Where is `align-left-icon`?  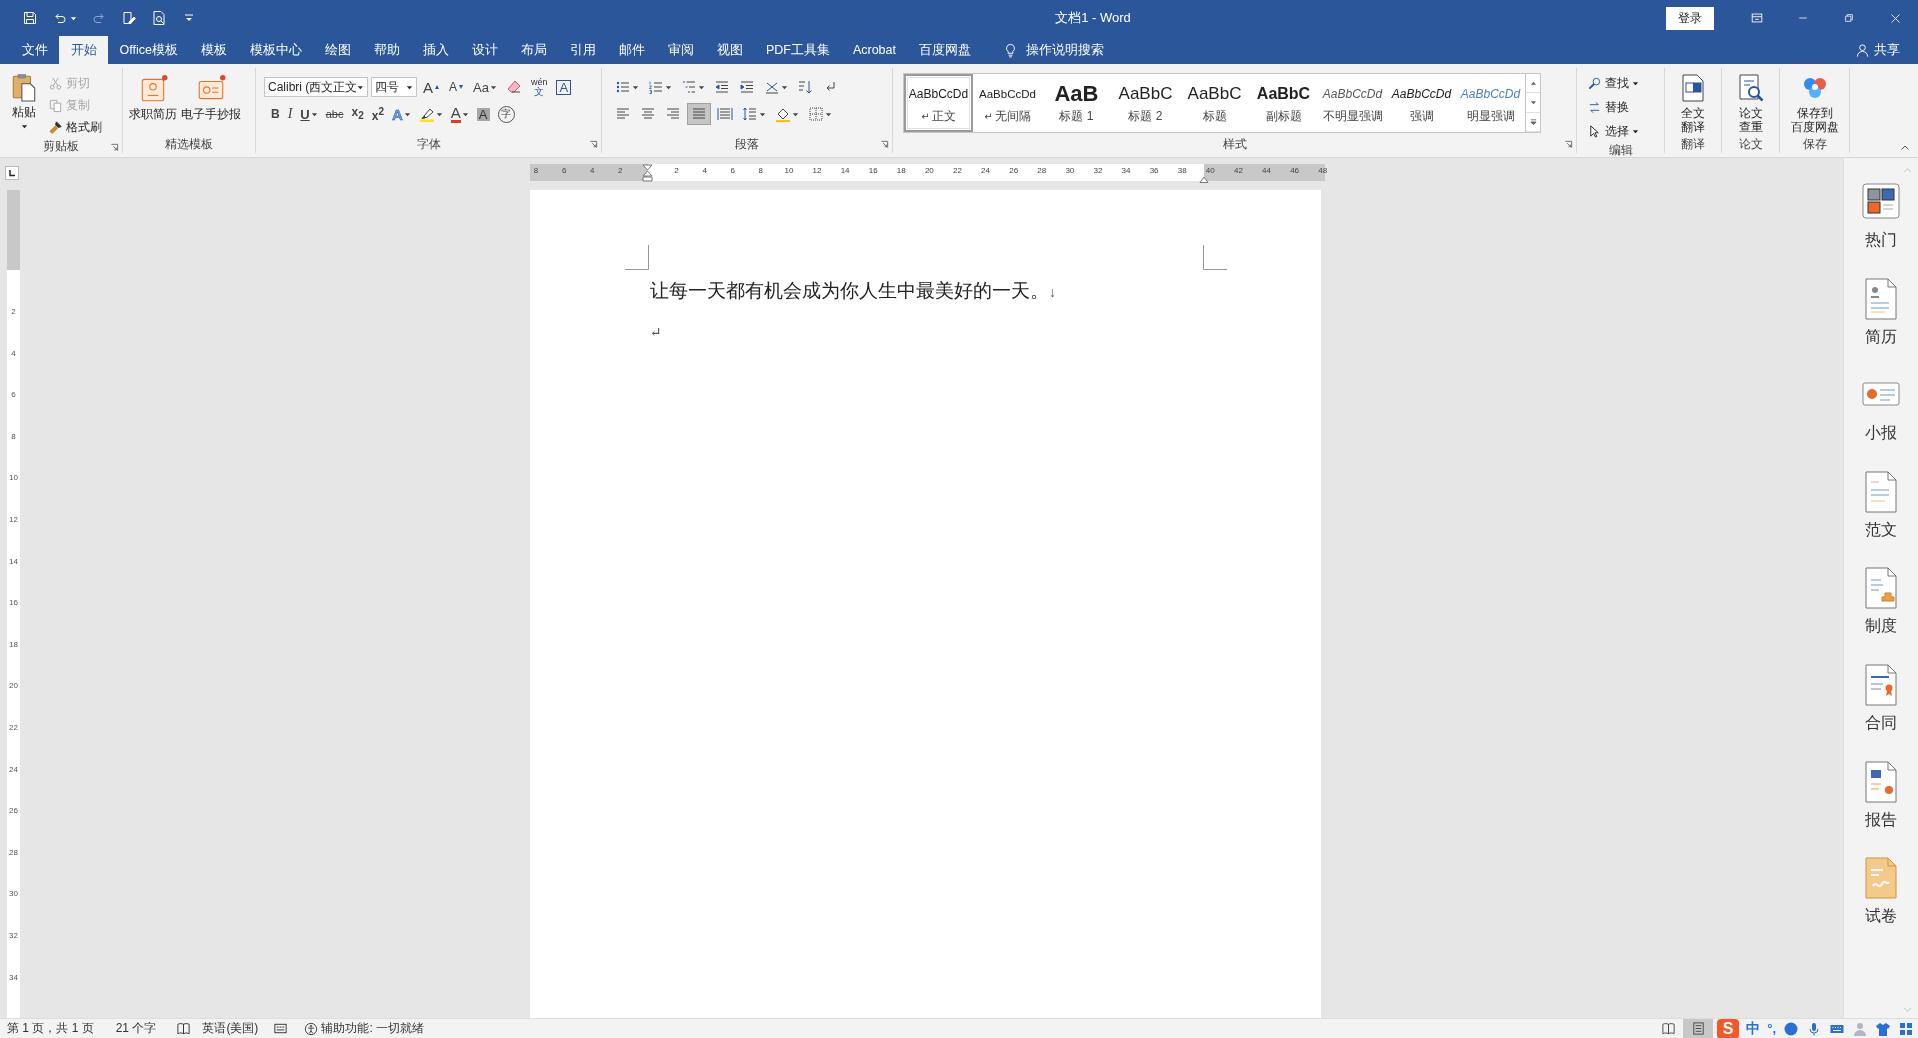
align-left-icon is located at coordinates (623, 114).